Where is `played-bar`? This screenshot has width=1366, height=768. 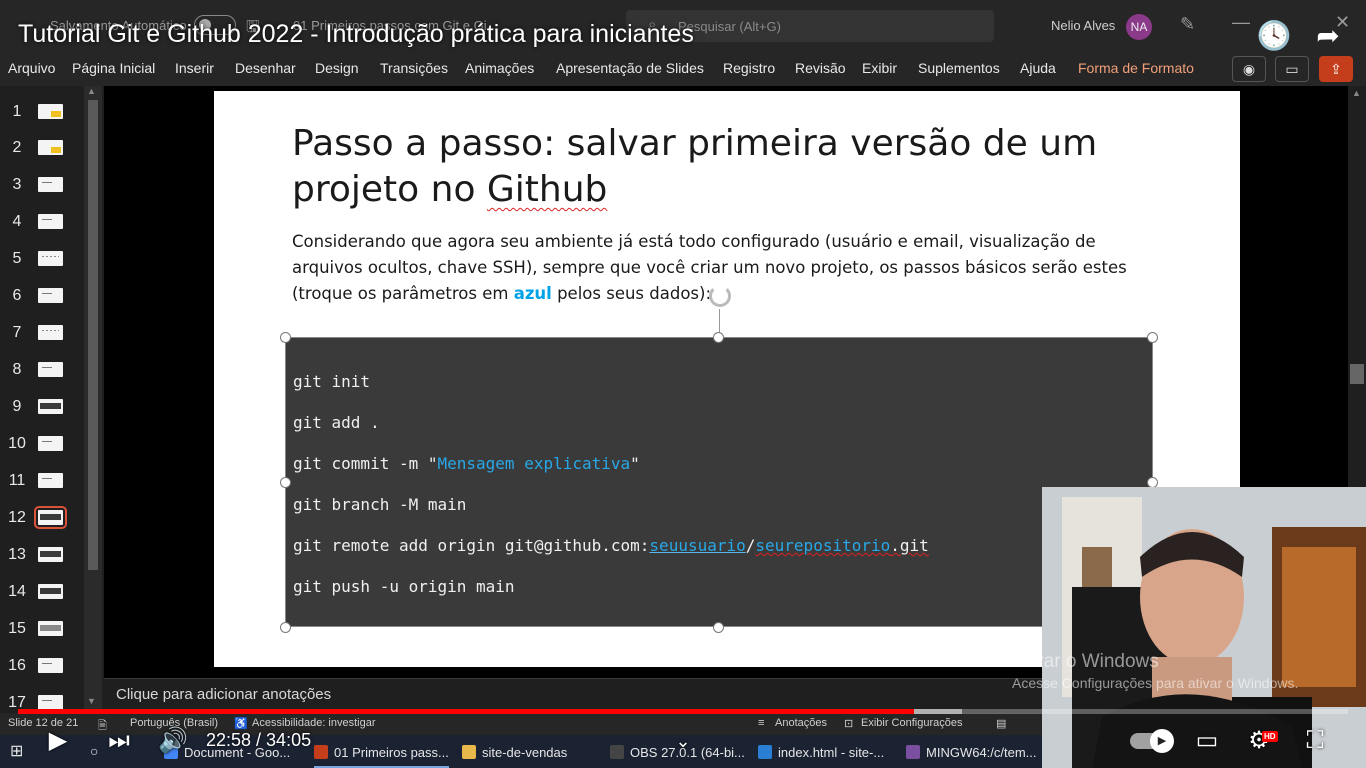 played-bar is located at coordinates (466, 711).